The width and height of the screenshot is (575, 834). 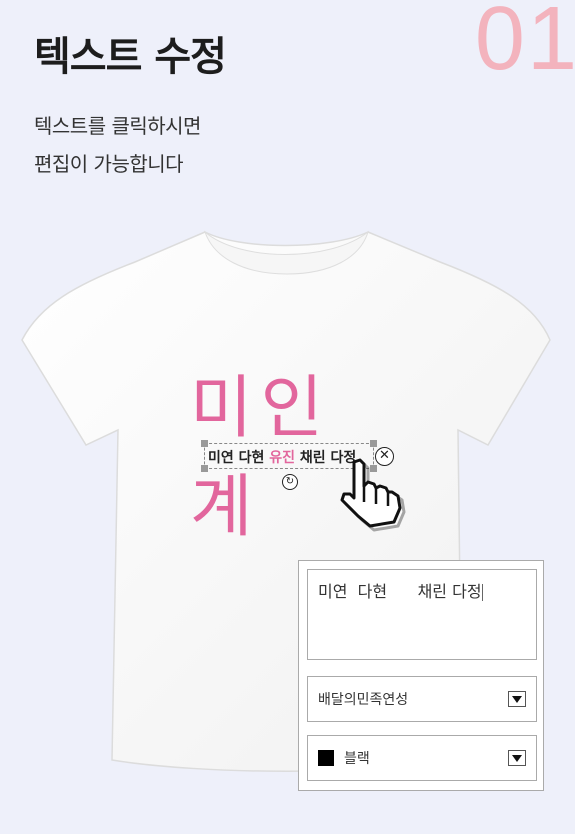 I want to click on text-edit-field: 미연 다현 채린 다정, so click(x=422, y=614).